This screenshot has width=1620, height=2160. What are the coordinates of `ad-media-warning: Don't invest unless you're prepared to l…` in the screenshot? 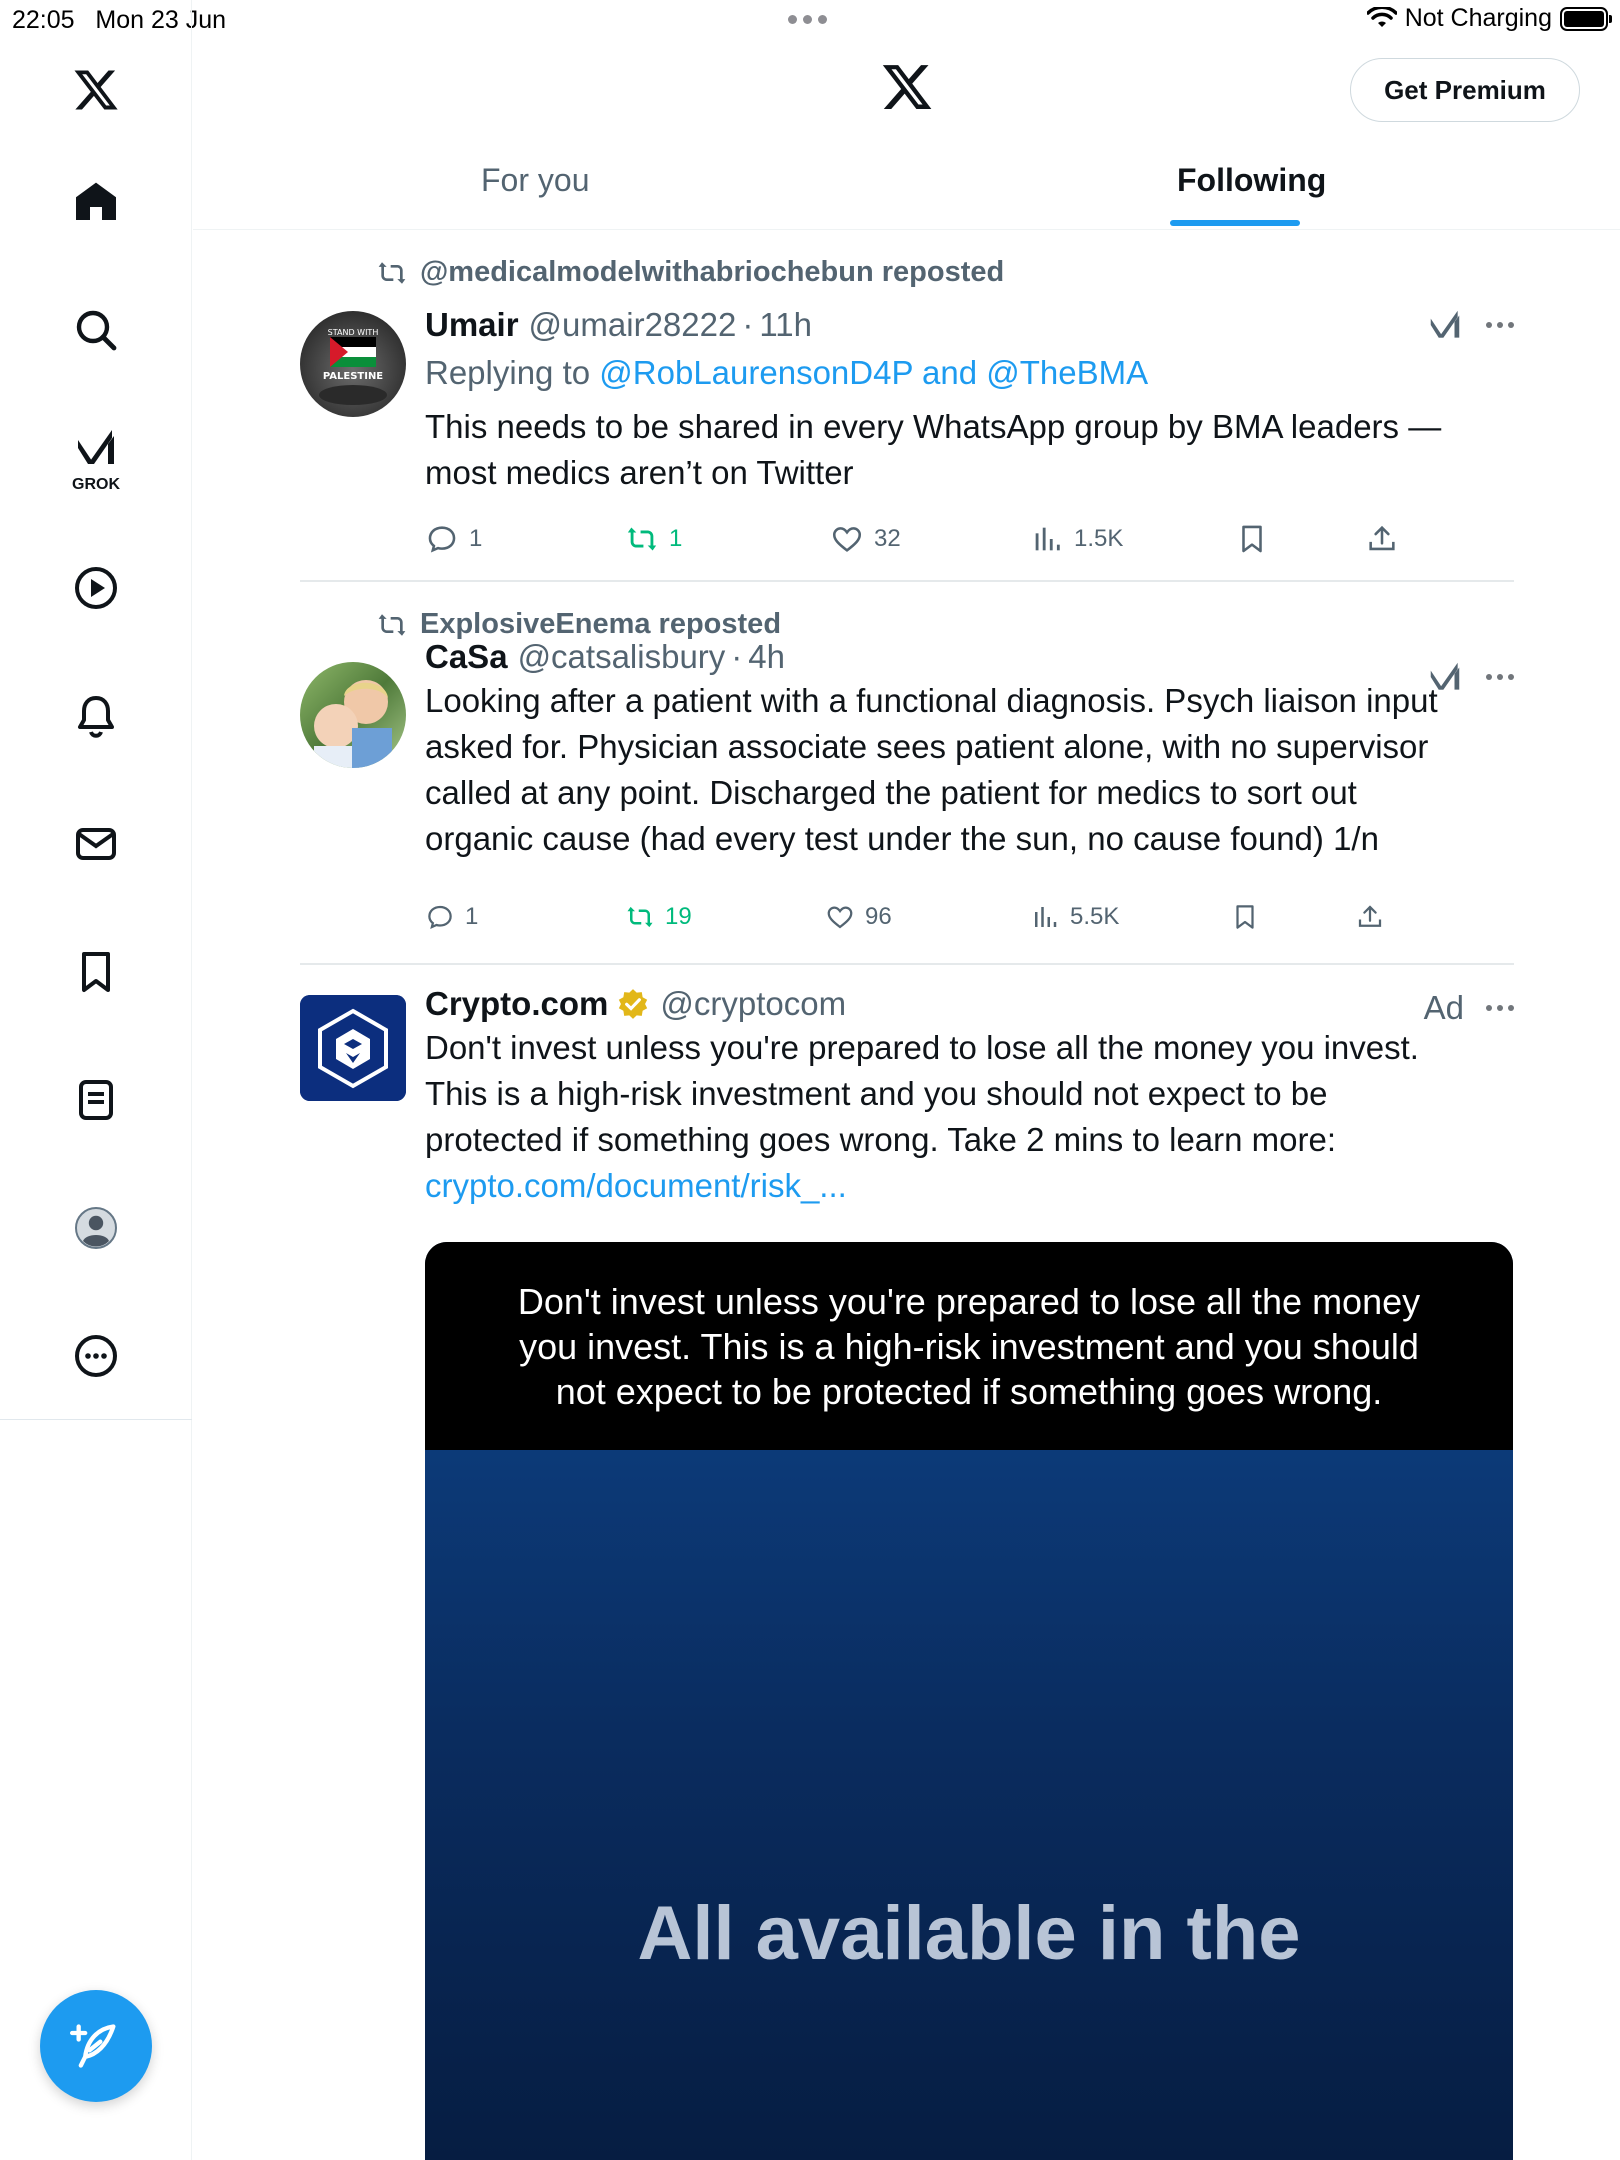 It's located at (969, 1346).